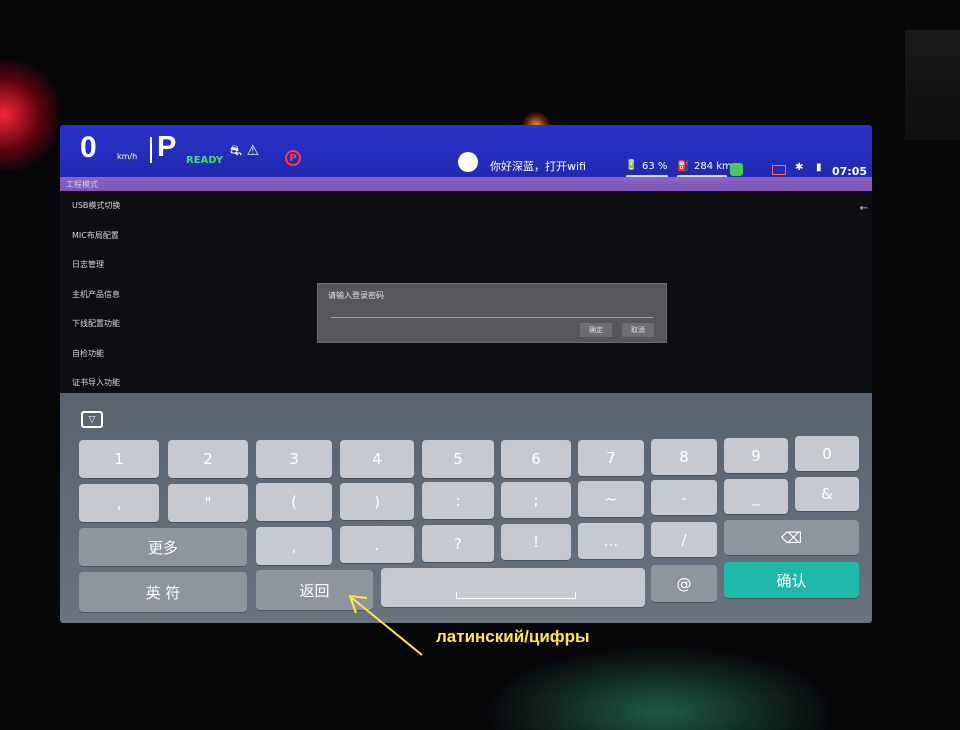  Describe the element at coordinates (864, 208) in the screenshot. I see `back-arrow-icon: ←` at that location.